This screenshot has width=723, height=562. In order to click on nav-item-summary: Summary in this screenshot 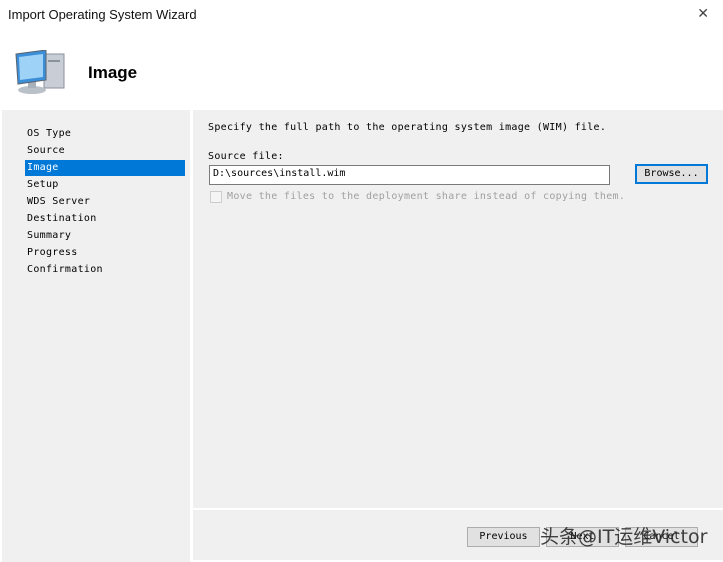, I will do `click(105, 236)`.